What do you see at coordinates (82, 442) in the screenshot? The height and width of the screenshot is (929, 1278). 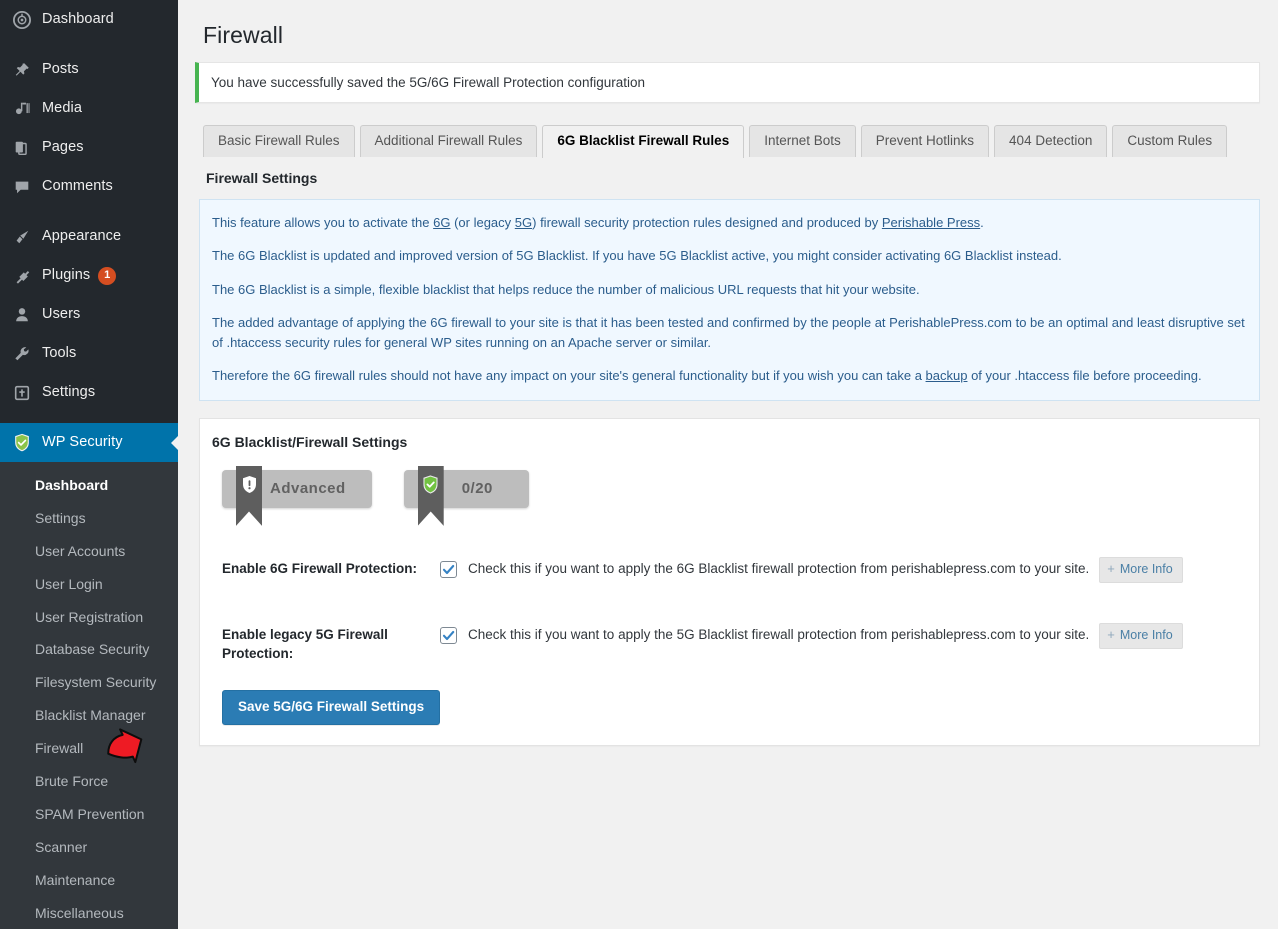 I see `sidebar-item-label: WP Security` at bounding box center [82, 442].